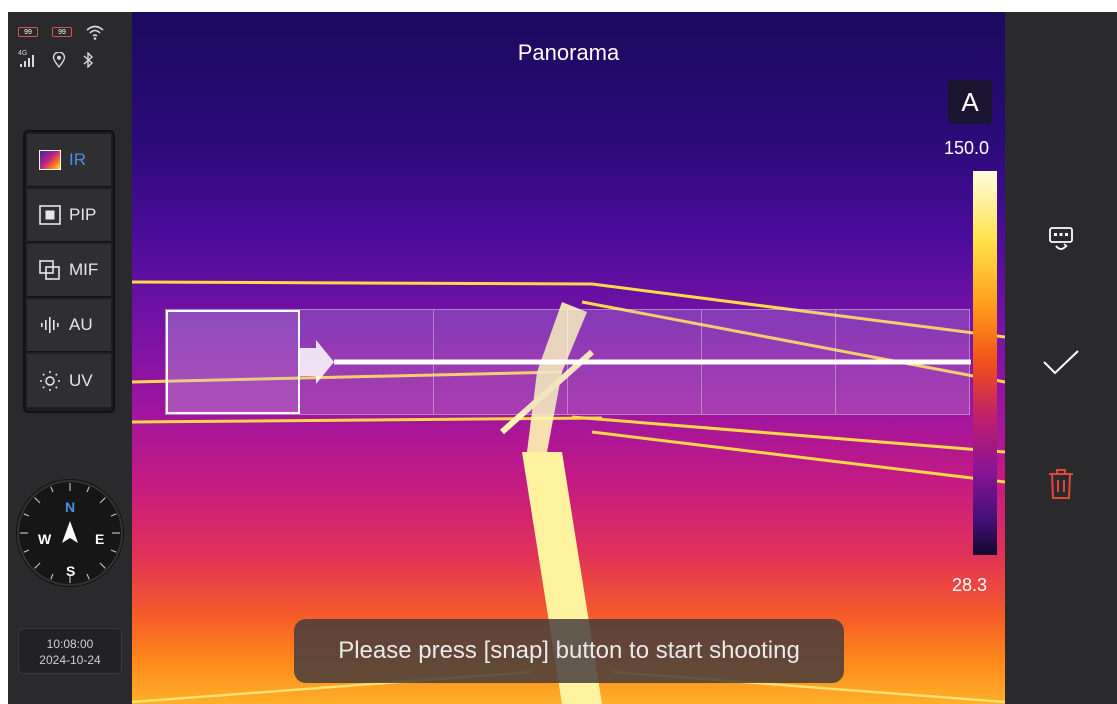 This screenshot has height=704, width=1117. What do you see at coordinates (83, 214) in the screenshot?
I see `mode-pip-label: PIP` at bounding box center [83, 214].